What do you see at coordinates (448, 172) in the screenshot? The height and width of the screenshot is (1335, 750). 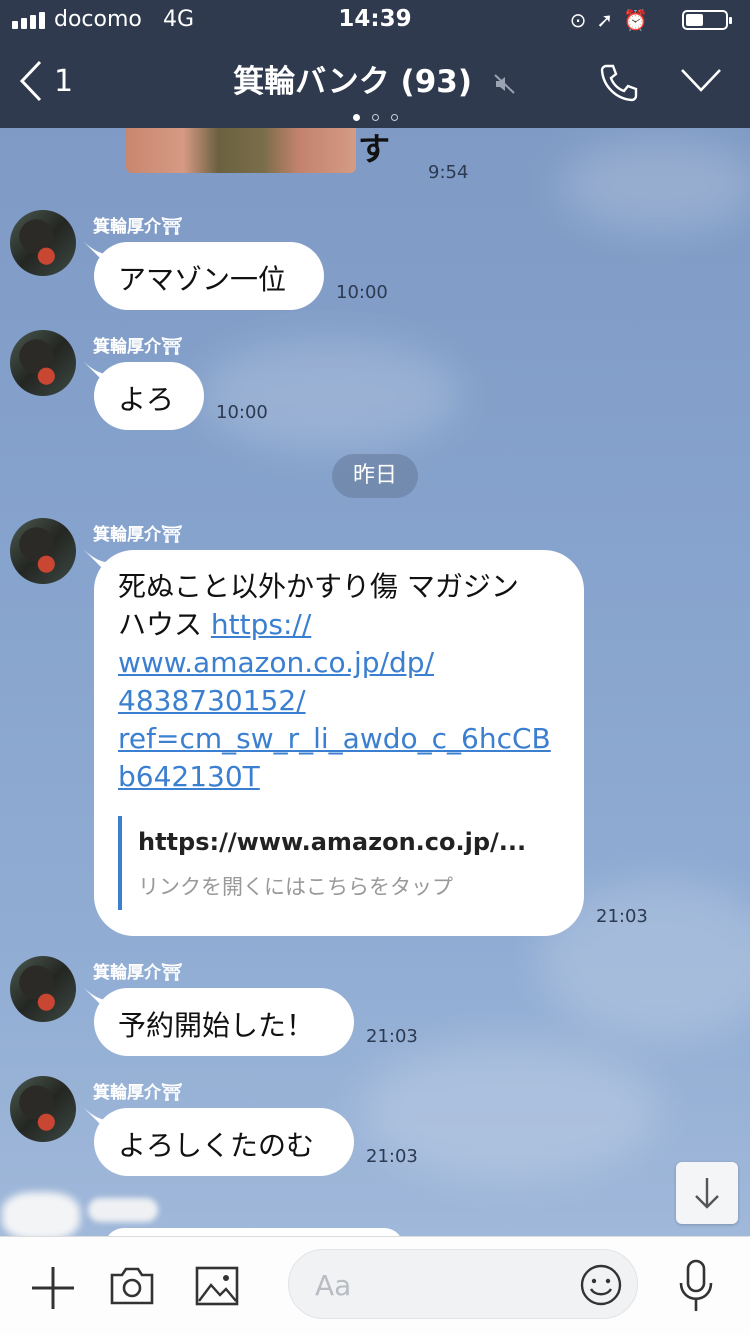 I see `message-time: 9:54` at bounding box center [448, 172].